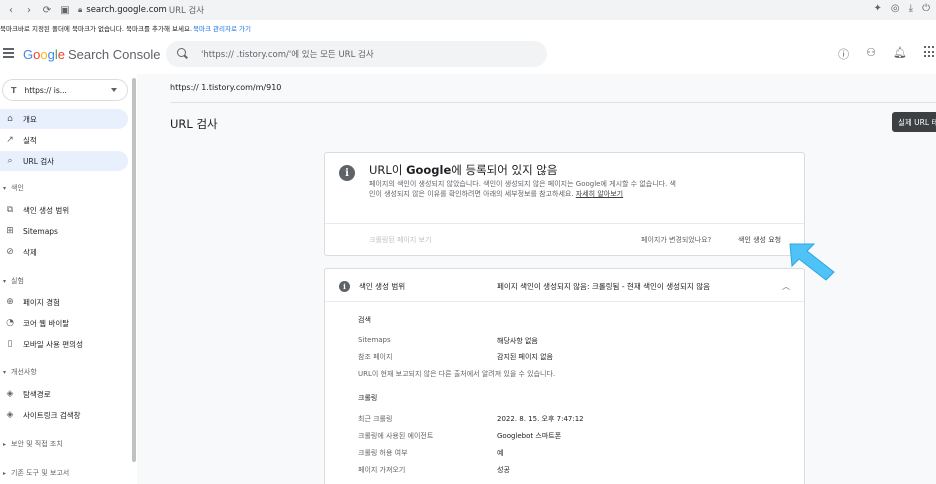 The height and width of the screenshot is (484, 936). I want to click on home-icon: ⌂, so click(10, 119).